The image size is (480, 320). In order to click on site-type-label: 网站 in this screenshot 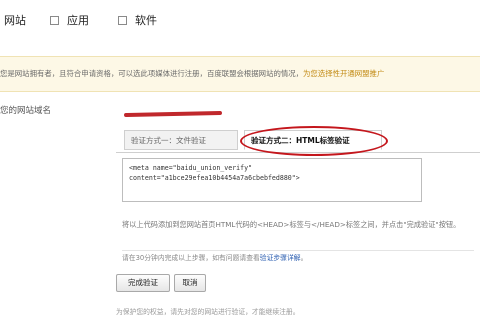, I will do `click(15, 20)`.